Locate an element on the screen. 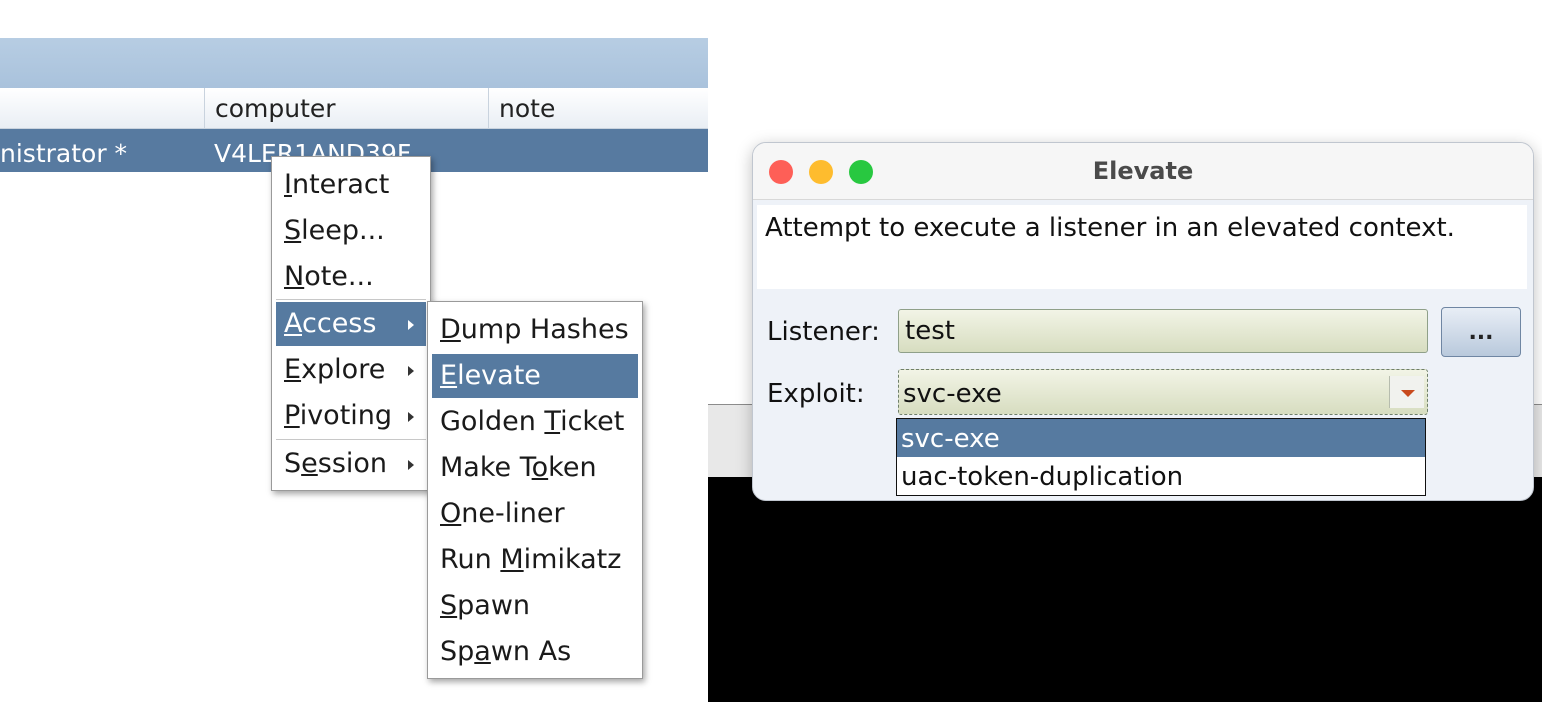  listener-field: test is located at coordinates (1163, 331).